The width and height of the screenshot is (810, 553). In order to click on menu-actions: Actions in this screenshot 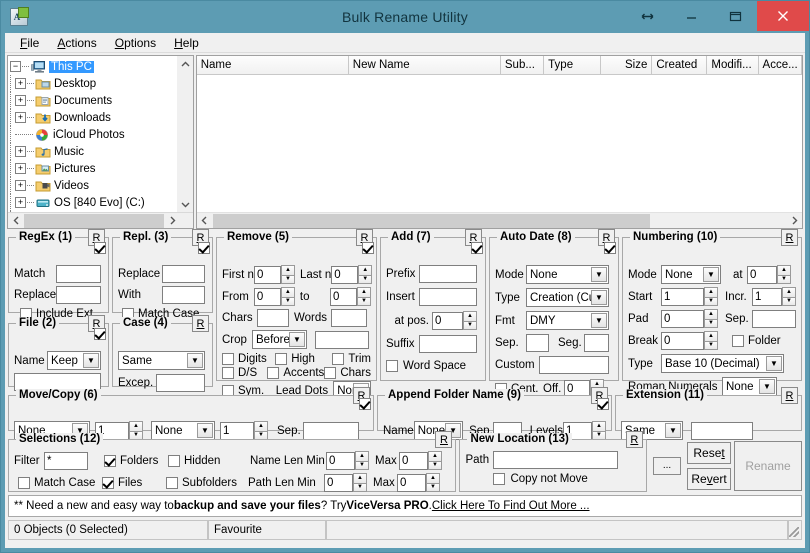, I will do `click(76, 43)`.